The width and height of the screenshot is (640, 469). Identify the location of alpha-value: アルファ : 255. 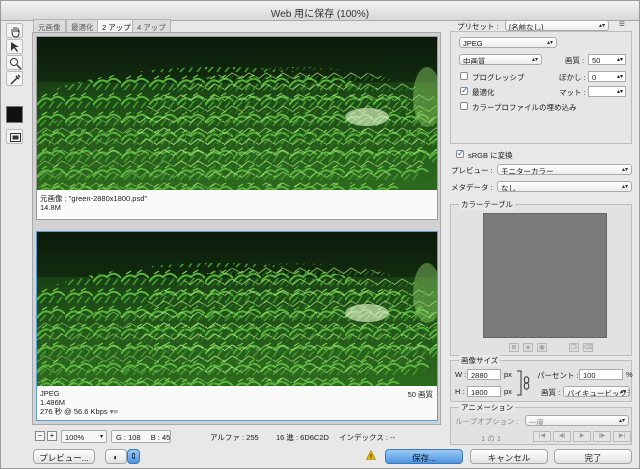
(234, 437).